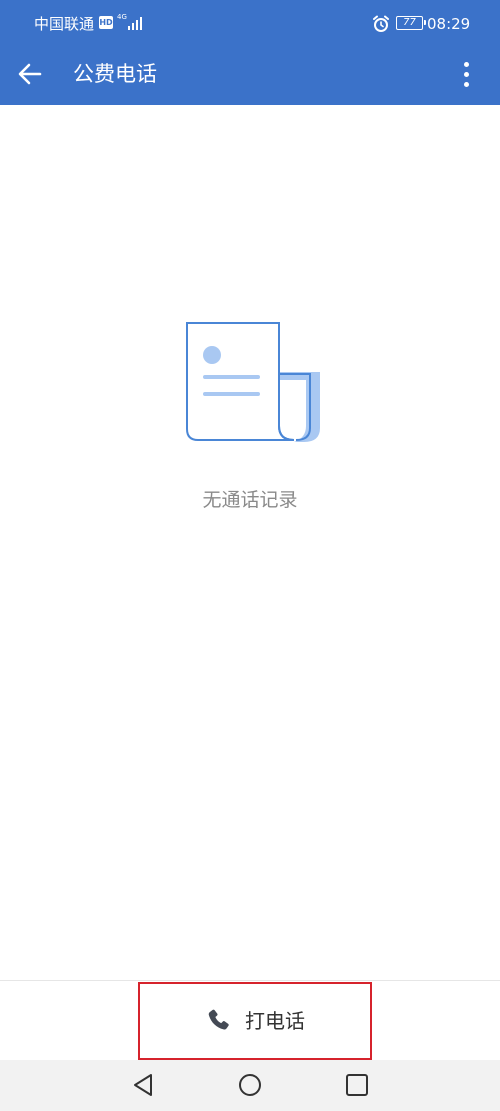 This screenshot has height=1111, width=500. Describe the element at coordinates (357, 1085) in the screenshot. I see `square-recent-icon` at that location.